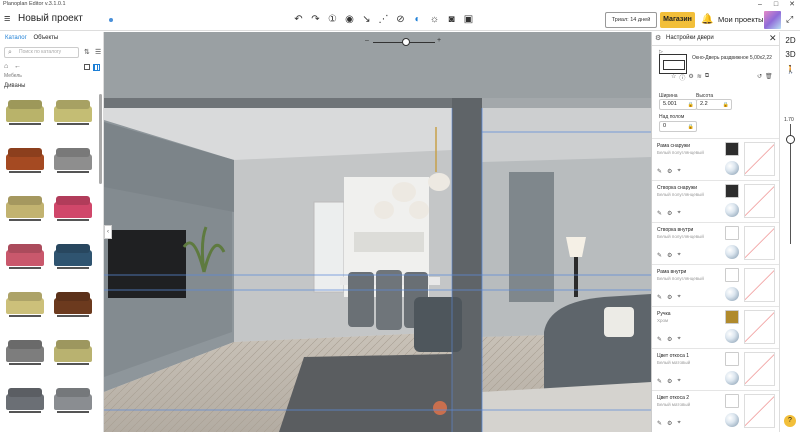  Describe the element at coordinates (772, 20) in the screenshot. I see `avatar` at that location.